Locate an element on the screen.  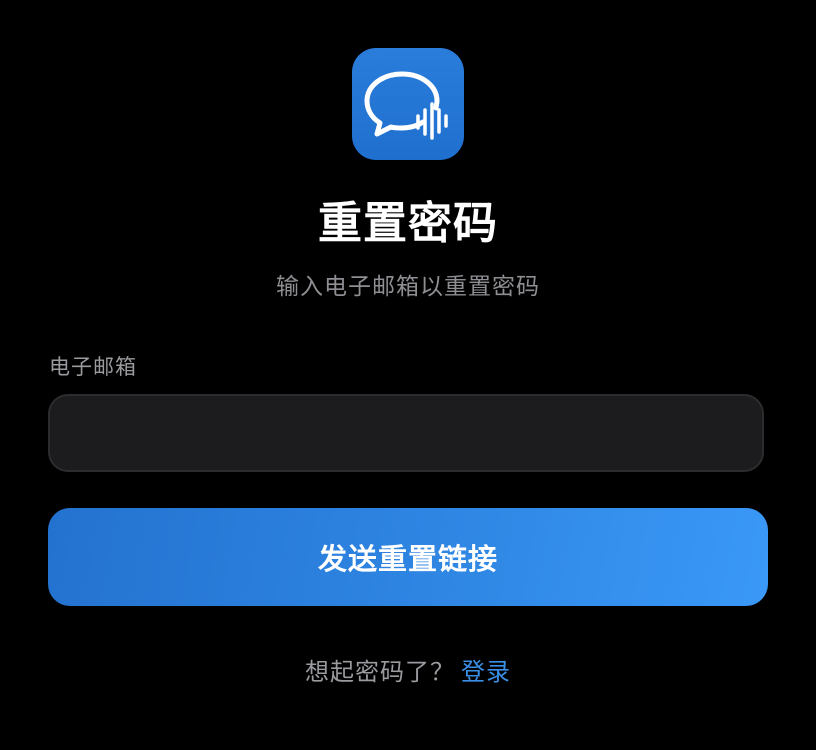
send-reset-link-button: 发送重置链接 is located at coordinates (408, 557).